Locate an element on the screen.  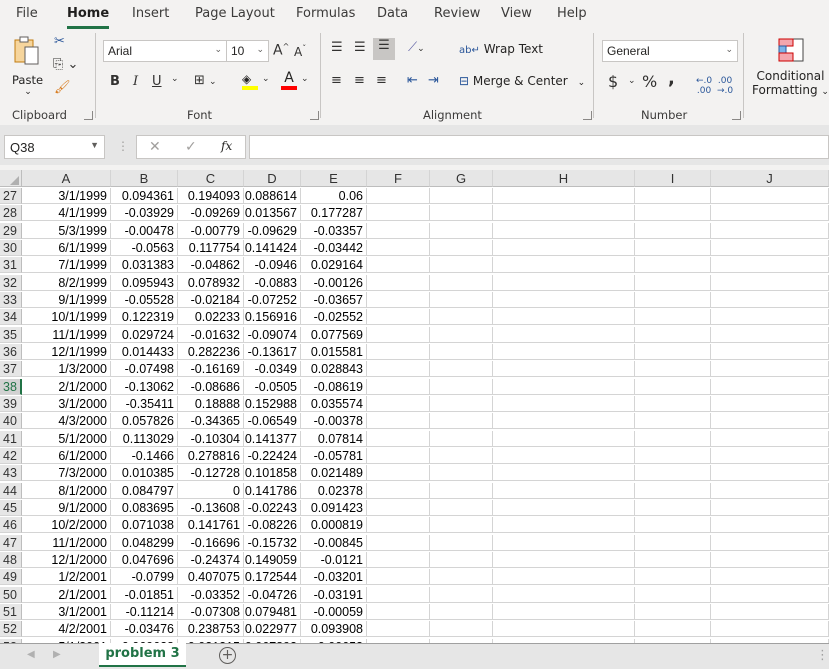
cell-c51: -0.07308 is located at coordinates (211, 611).